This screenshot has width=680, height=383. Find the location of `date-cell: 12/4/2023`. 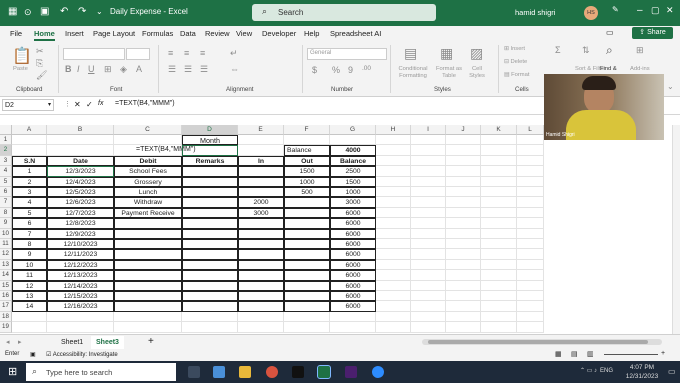

date-cell: 12/4/2023 is located at coordinates (80, 181).